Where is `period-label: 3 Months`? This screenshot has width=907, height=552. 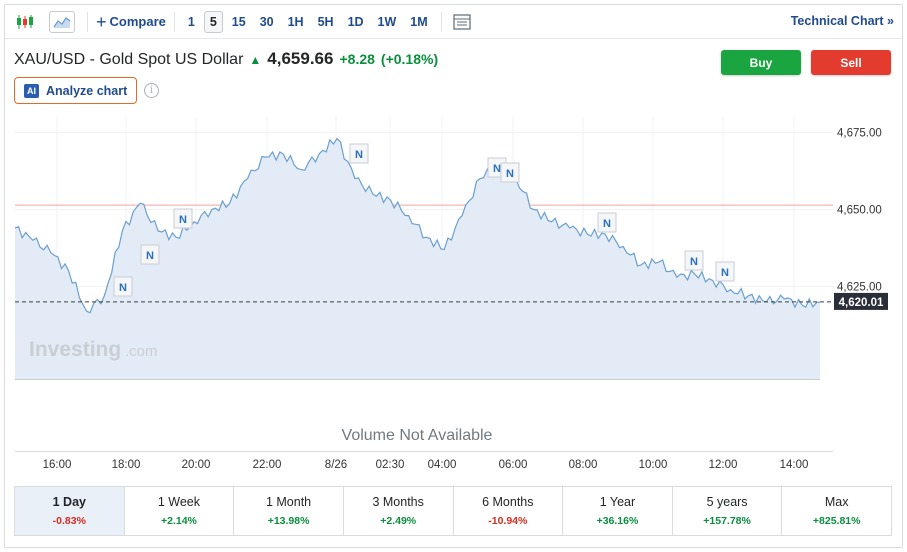 period-label: 3 Months is located at coordinates (398, 502).